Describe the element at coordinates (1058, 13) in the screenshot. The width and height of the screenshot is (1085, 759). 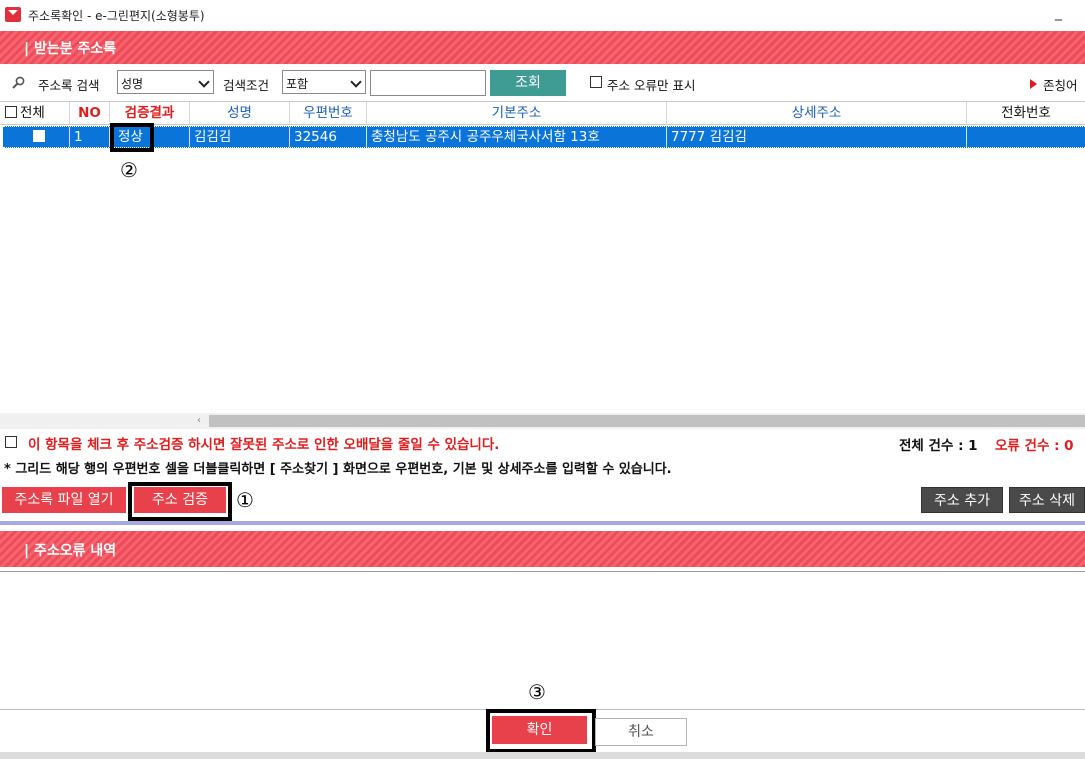
I see `minimize-button: _` at that location.